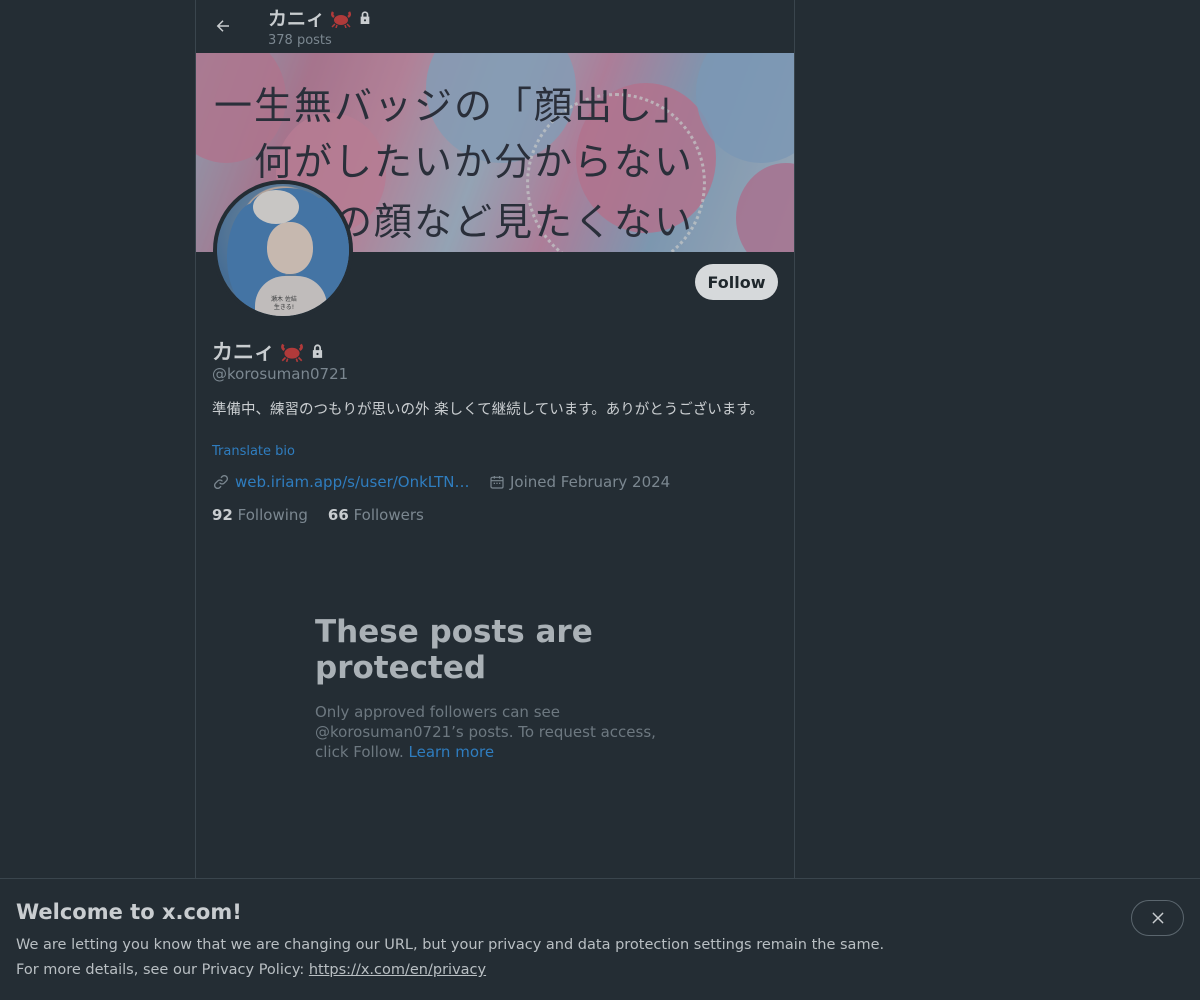 This screenshot has height=1000, width=1200. Describe the element at coordinates (397, 970) in the screenshot. I see `privacy-policy-link: https://x.com/en/privacy` at that location.